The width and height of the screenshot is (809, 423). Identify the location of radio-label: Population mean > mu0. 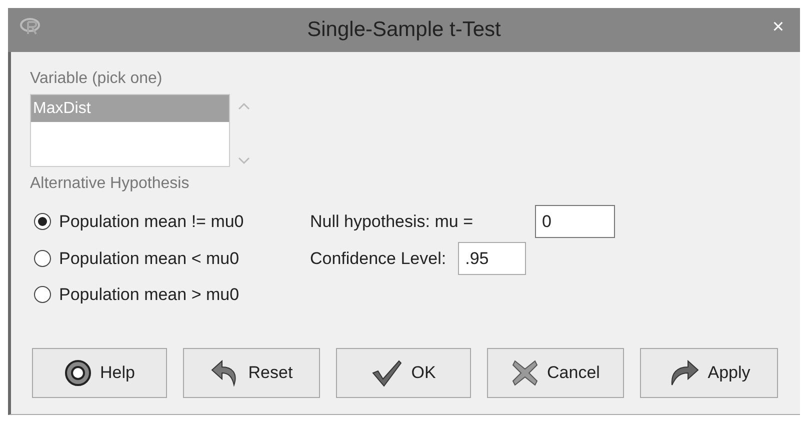
(149, 294).